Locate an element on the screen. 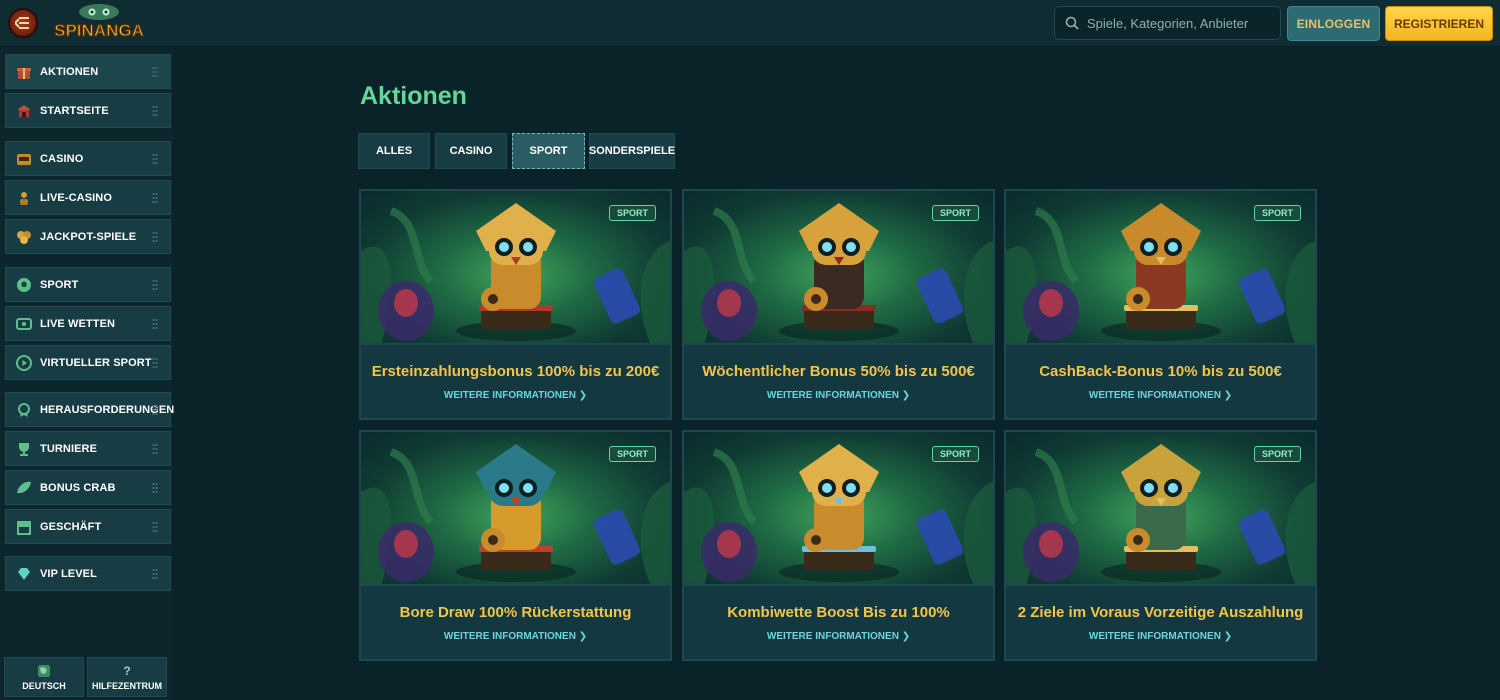  sidebar-item-aktionen: AKTIONEN is located at coordinates (88, 71).